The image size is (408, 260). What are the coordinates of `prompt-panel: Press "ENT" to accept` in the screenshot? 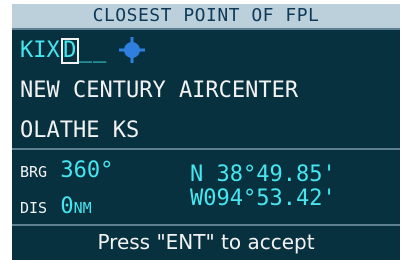 It's located at (206, 242).